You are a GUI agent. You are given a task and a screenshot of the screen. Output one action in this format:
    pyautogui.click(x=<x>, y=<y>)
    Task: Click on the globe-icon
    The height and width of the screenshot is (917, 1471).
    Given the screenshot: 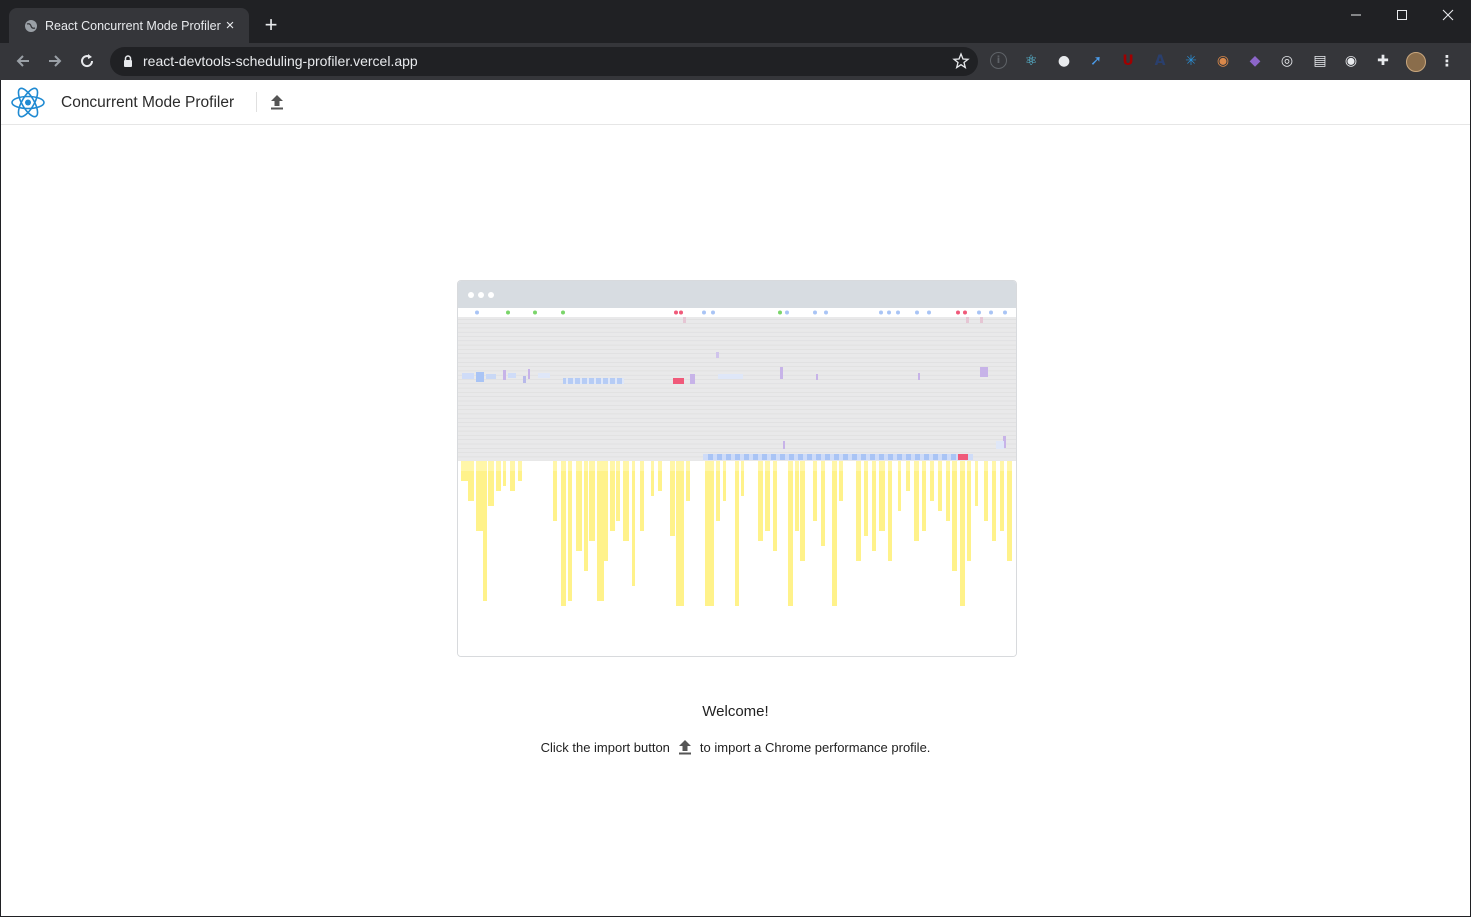 What is the action you would take?
    pyautogui.click(x=31, y=26)
    